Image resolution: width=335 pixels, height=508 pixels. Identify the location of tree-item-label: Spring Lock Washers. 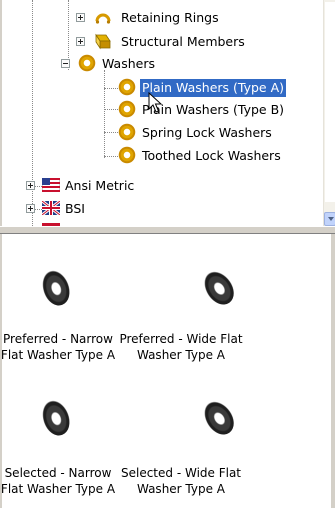
(207, 132).